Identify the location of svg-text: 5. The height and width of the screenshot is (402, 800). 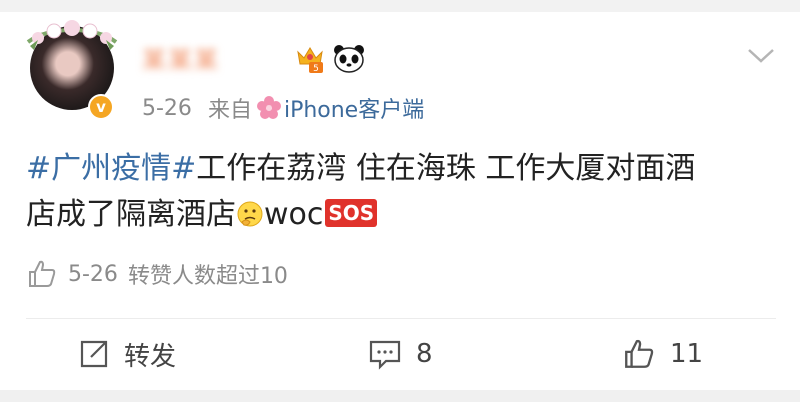
(316, 69).